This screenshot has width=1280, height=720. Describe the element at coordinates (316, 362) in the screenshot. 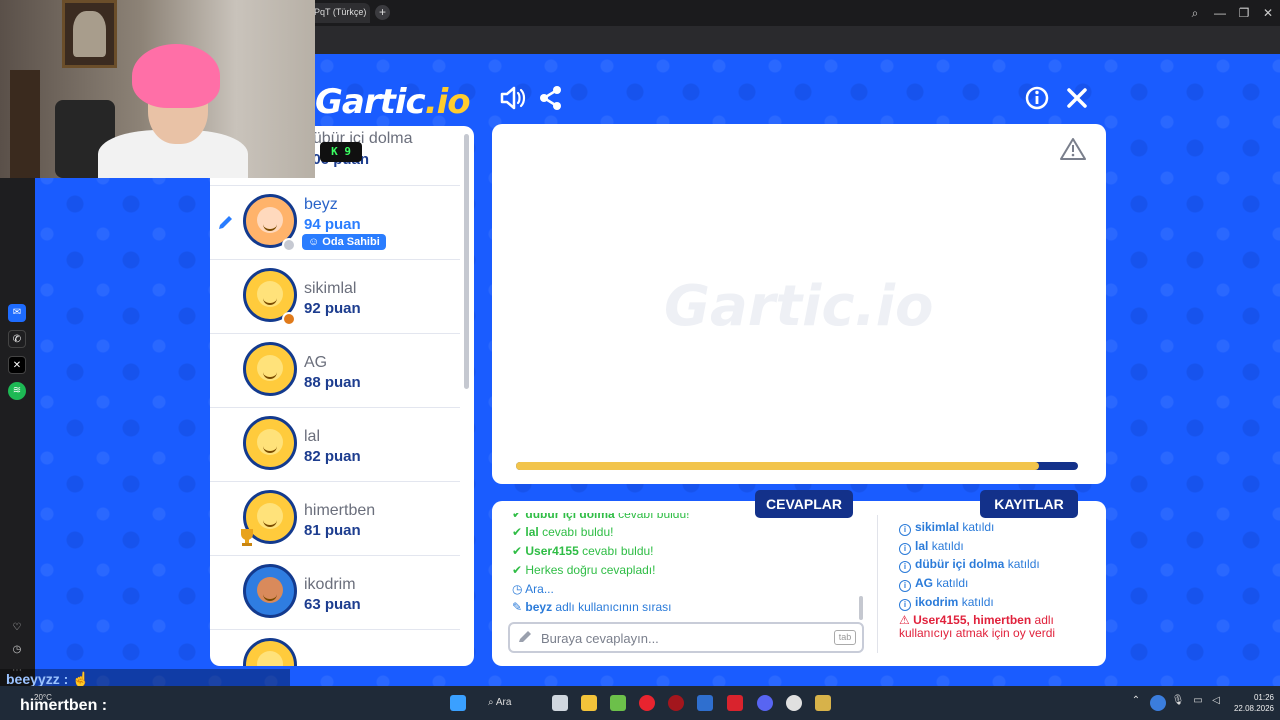

I see `player-name: AG` at that location.